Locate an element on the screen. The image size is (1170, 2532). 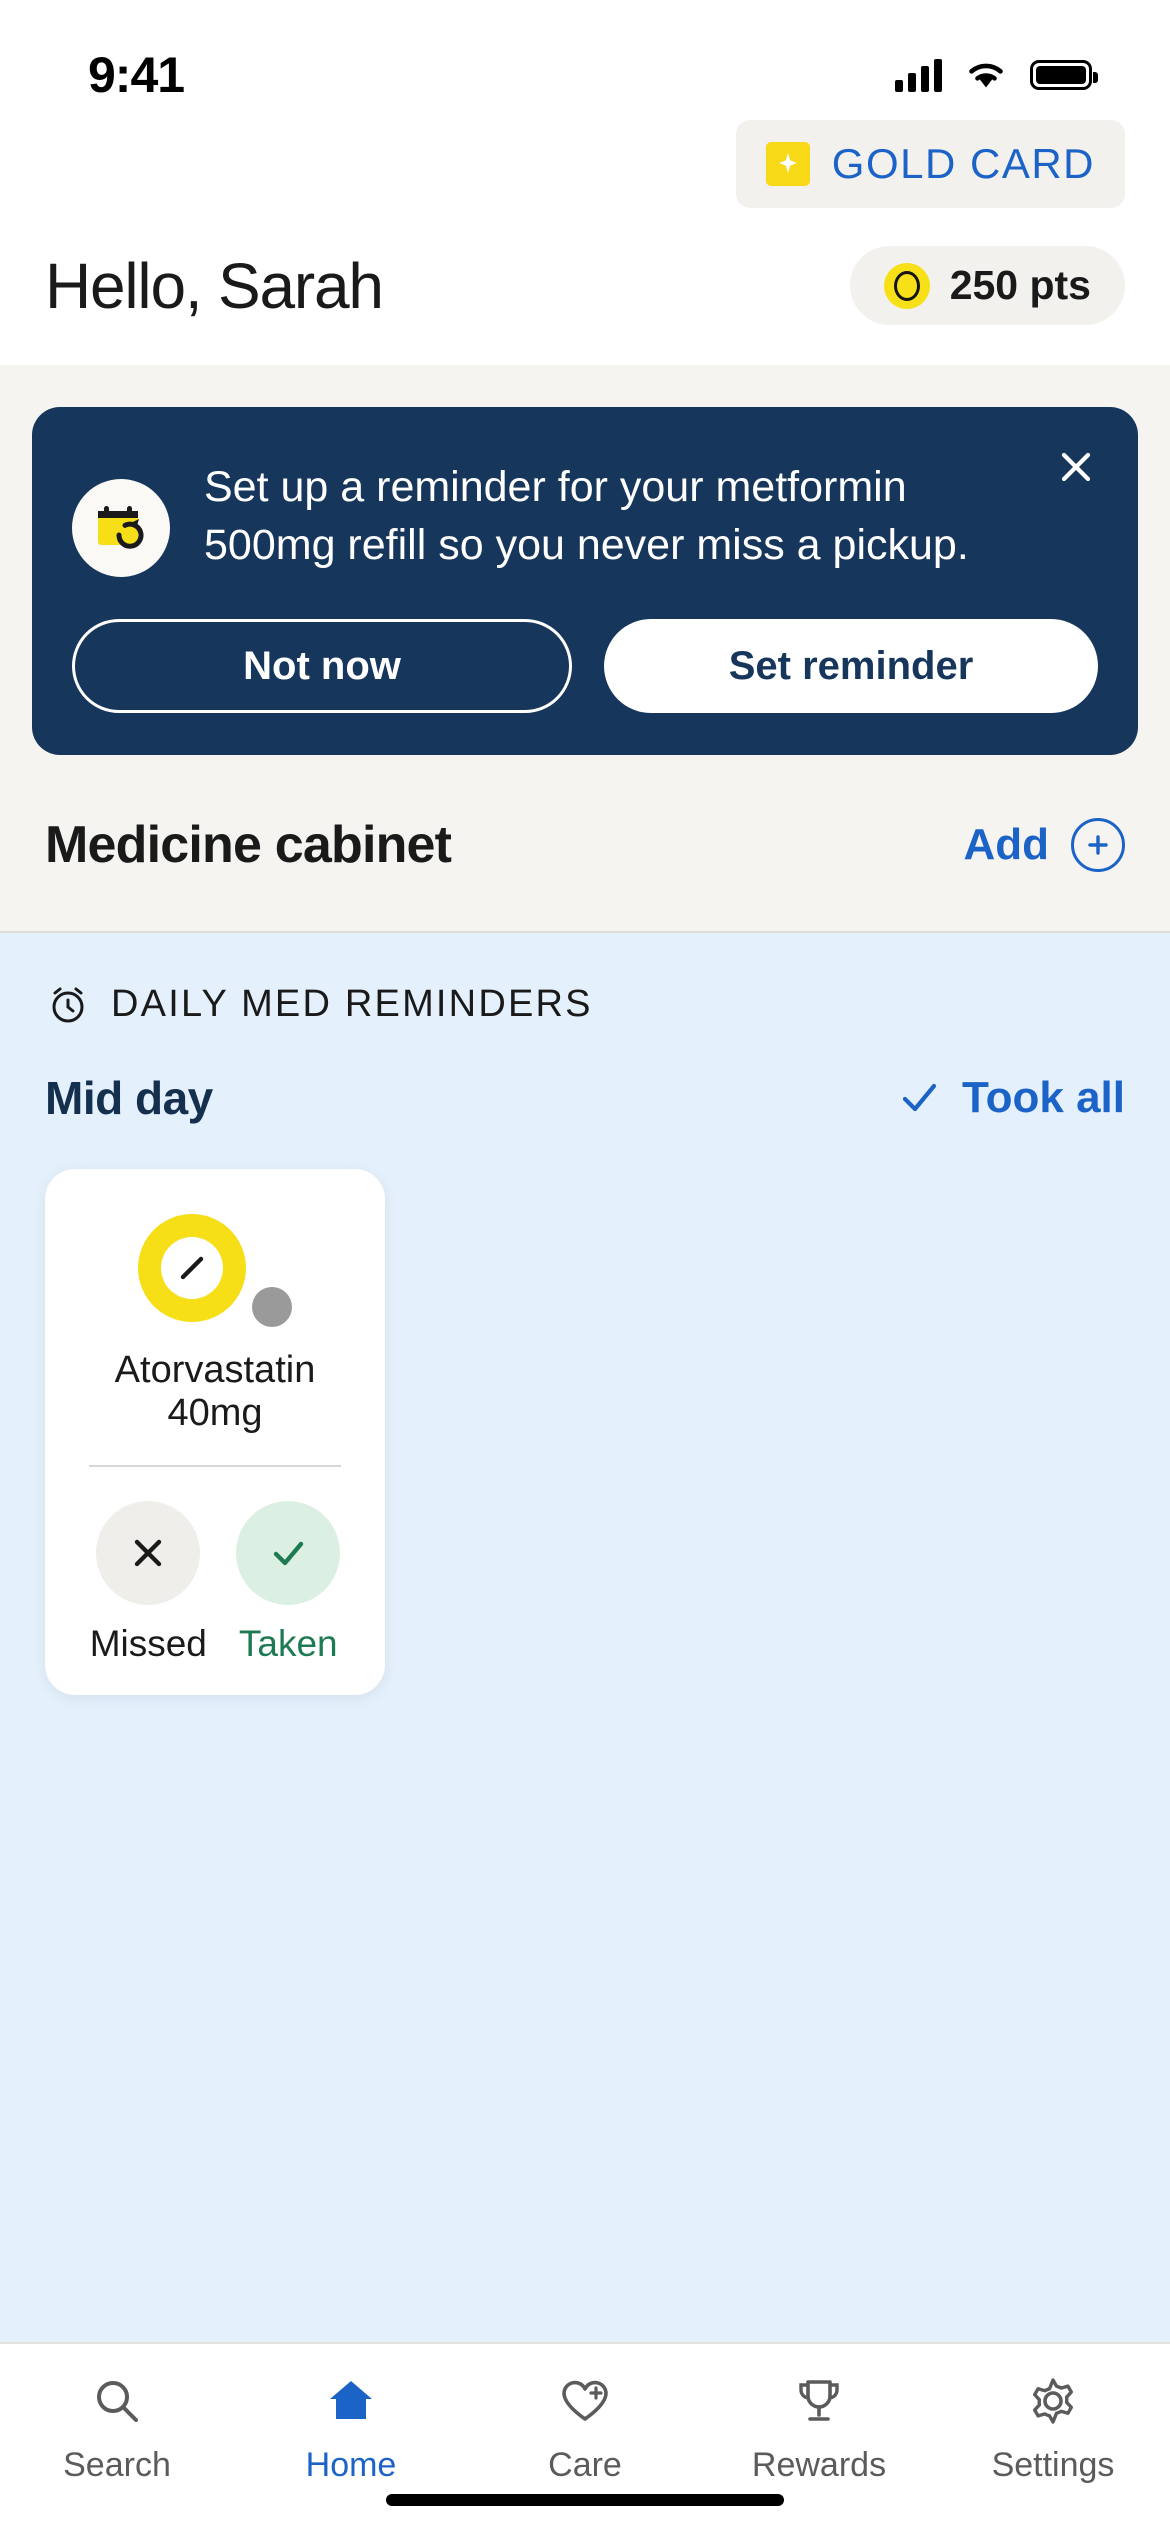
search-icon is located at coordinates (117, 2401).